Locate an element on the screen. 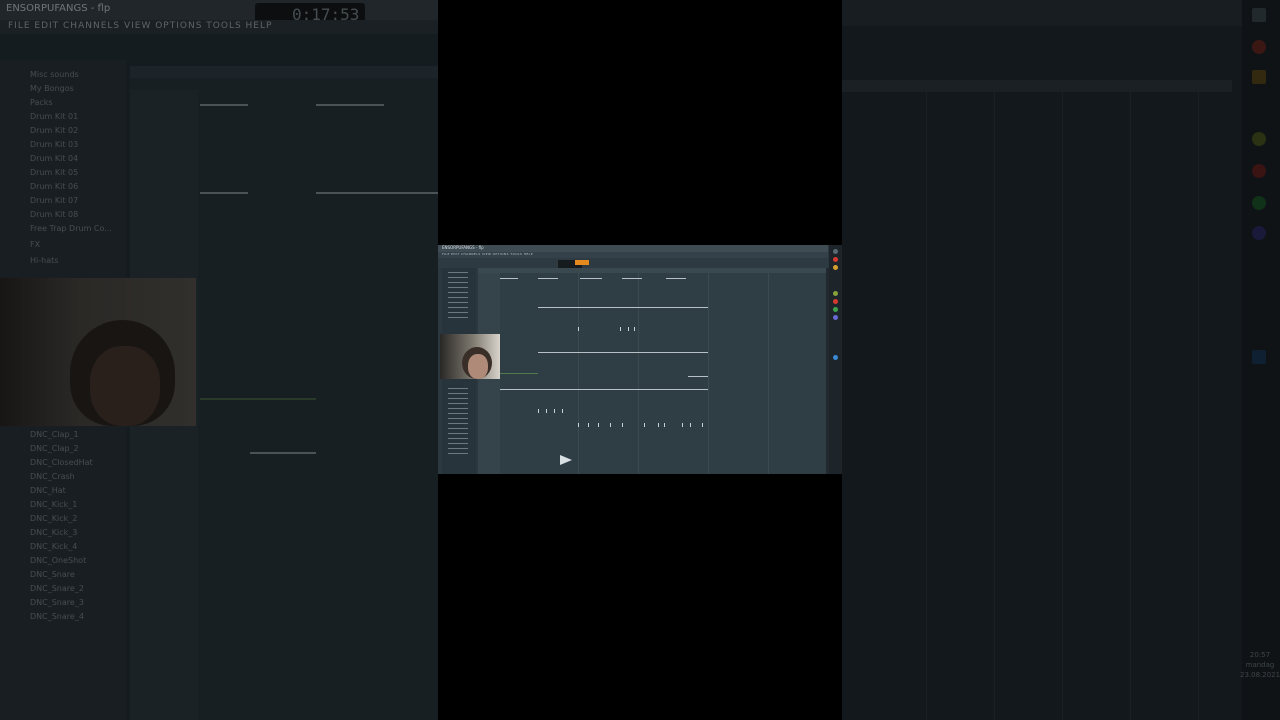  clock-day: mandag is located at coordinates (1260, 665).